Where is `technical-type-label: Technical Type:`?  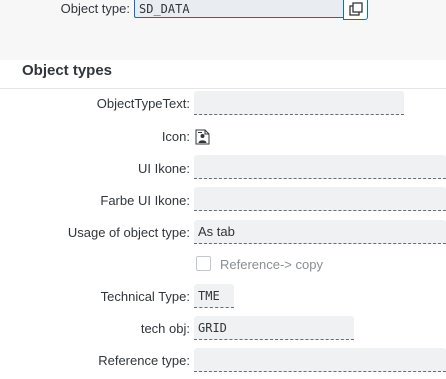
technical-type-label: Technical Type: is located at coordinates (145, 296).